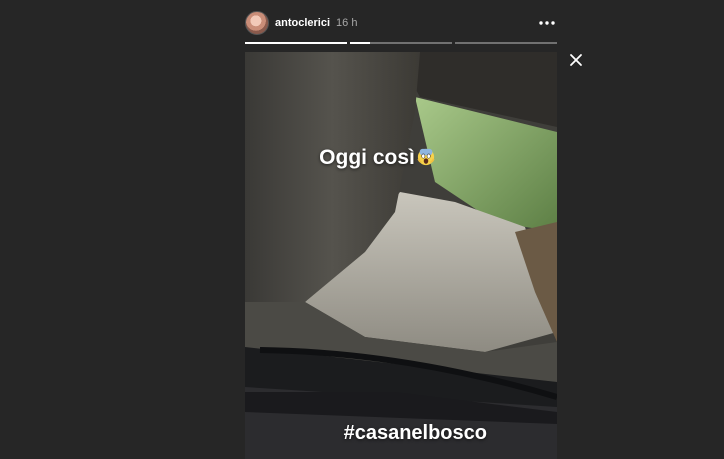  I want to click on more-horizontal-icon, so click(547, 23).